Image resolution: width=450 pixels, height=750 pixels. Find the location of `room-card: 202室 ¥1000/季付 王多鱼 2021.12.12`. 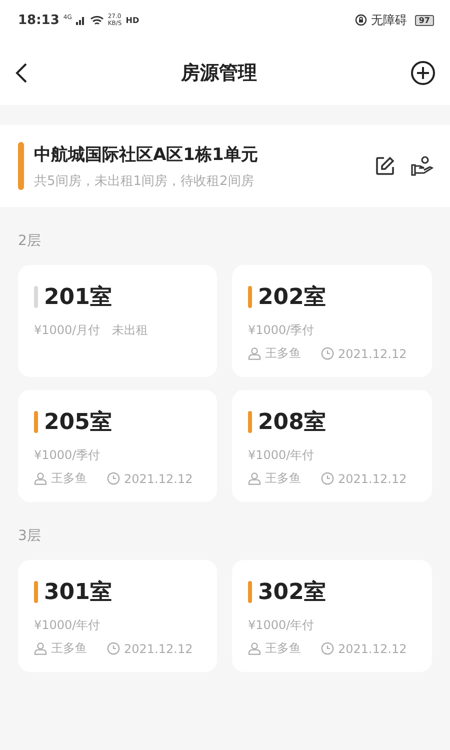

room-card: 202室 ¥1000/季付 王多鱼 2021.12.12 is located at coordinates (332, 321).